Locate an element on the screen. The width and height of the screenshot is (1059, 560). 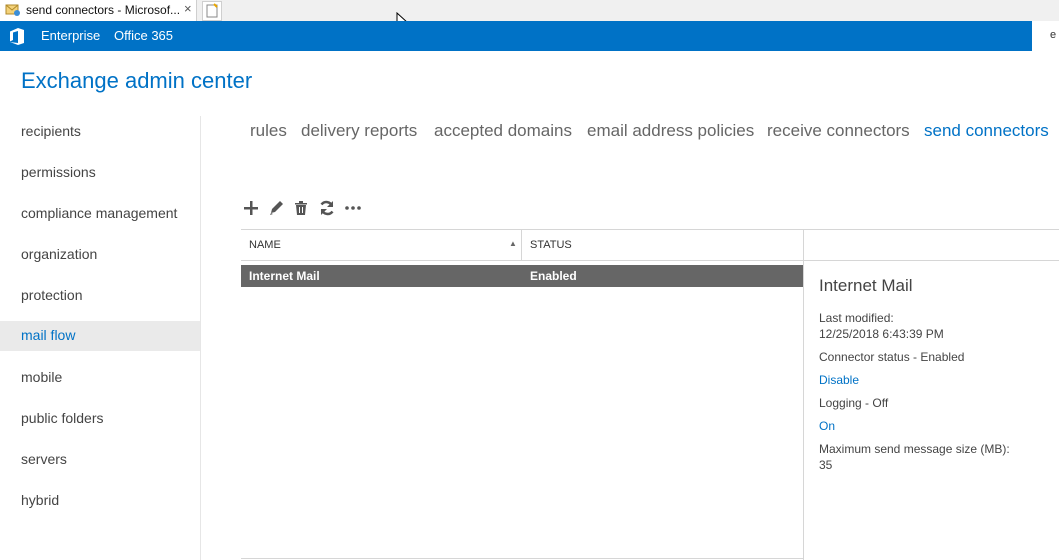
sidebar-item-label: protection is located at coordinates (52, 295).